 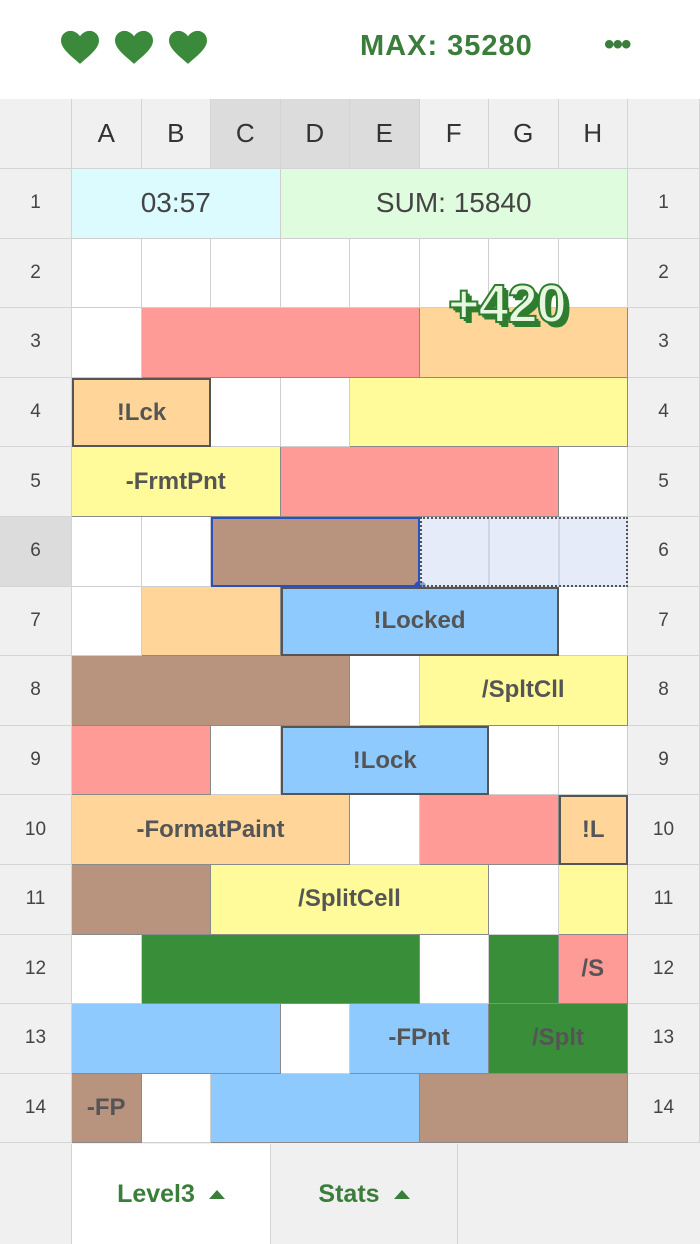 I want to click on tab-level: Level3, so click(x=171, y=1194).